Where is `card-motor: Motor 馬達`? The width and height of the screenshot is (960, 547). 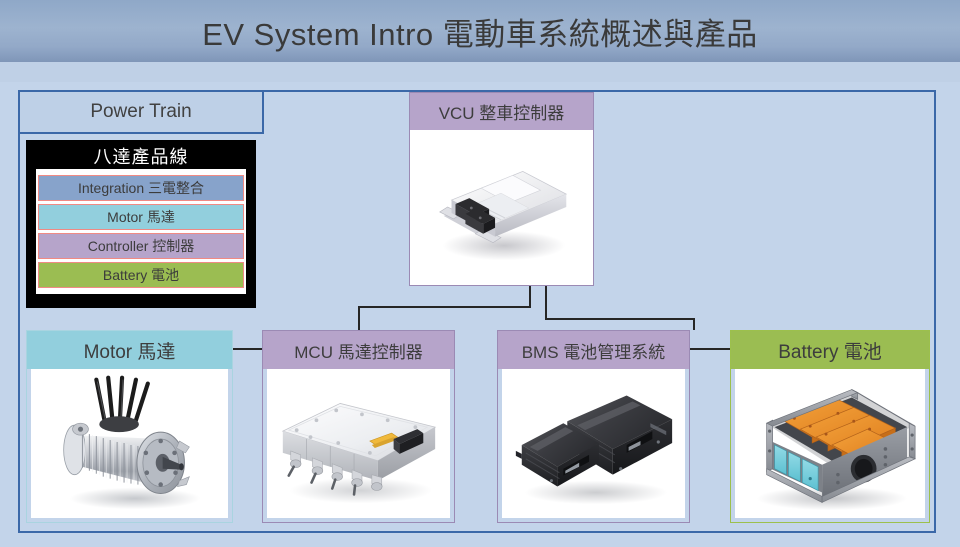 card-motor: Motor 馬達 is located at coordinates (129, 426).